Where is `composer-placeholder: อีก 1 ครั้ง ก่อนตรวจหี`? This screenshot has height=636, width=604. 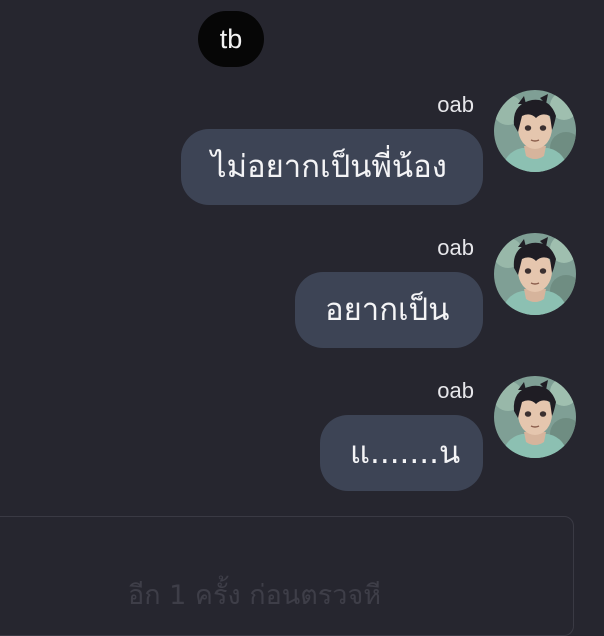 composer-placeholder: อีก 1 ครั้ง ก่อนตรวจหี is located at coordinates (255, 595).